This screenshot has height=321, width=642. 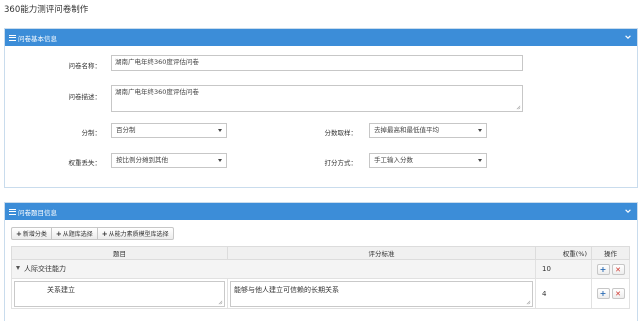 What do you see at coordinates (341, 133) in the screenshot?
I see `sampling-label: 分数取样：` at bounding box center [341, 133].